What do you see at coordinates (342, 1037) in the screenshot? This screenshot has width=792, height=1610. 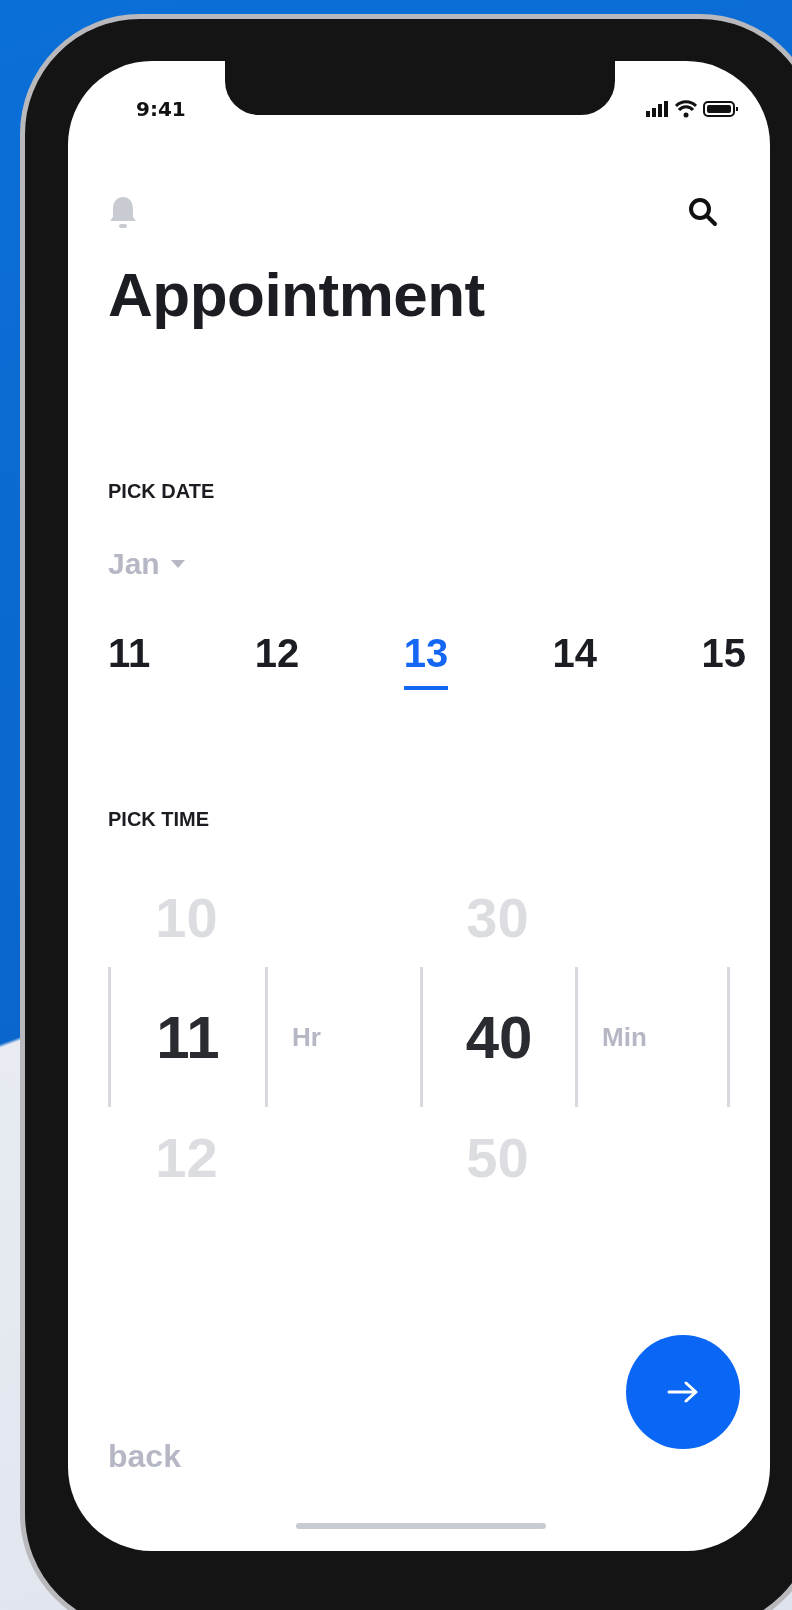 I see `unit-label: Hr` at bounding box center [342, 1037].